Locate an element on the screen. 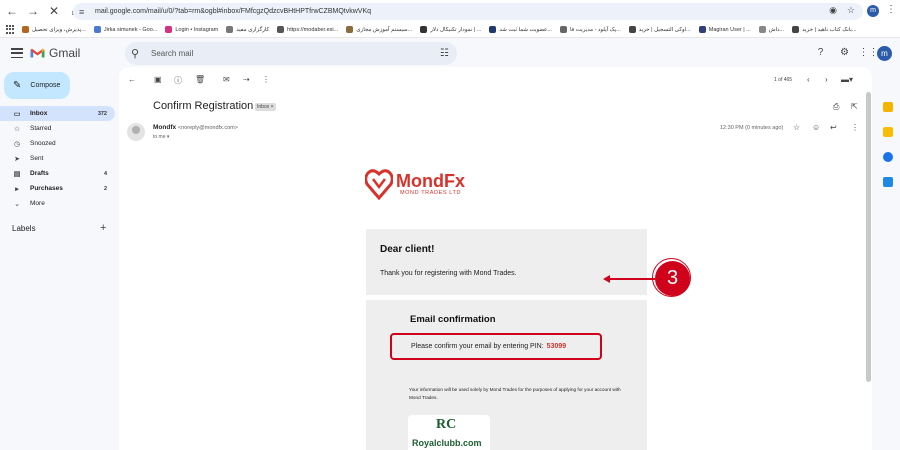 Image resolution: width=900 pixels, height=450 pixels. sidebar-item-snoozed: ◷ Snoozed is located at coordinates (57, 143).